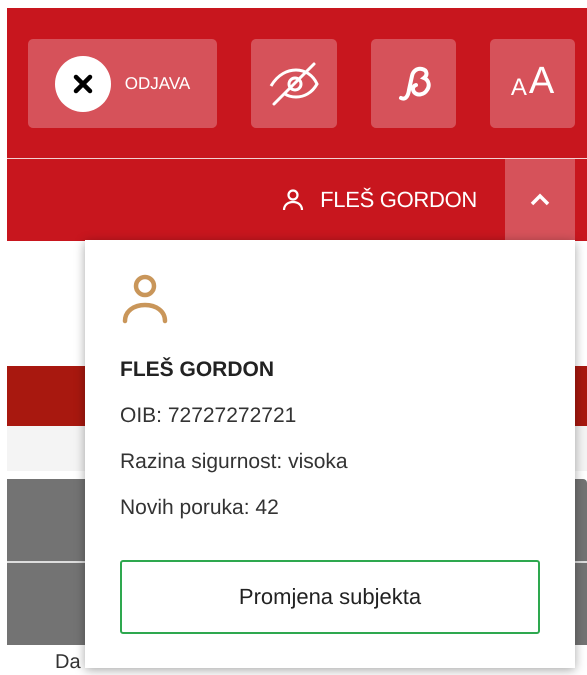  What do you see at coordinates (122, 83) in the screenshot?
I see `logout-button: ODJAVA` at bounding box center [122, 83].